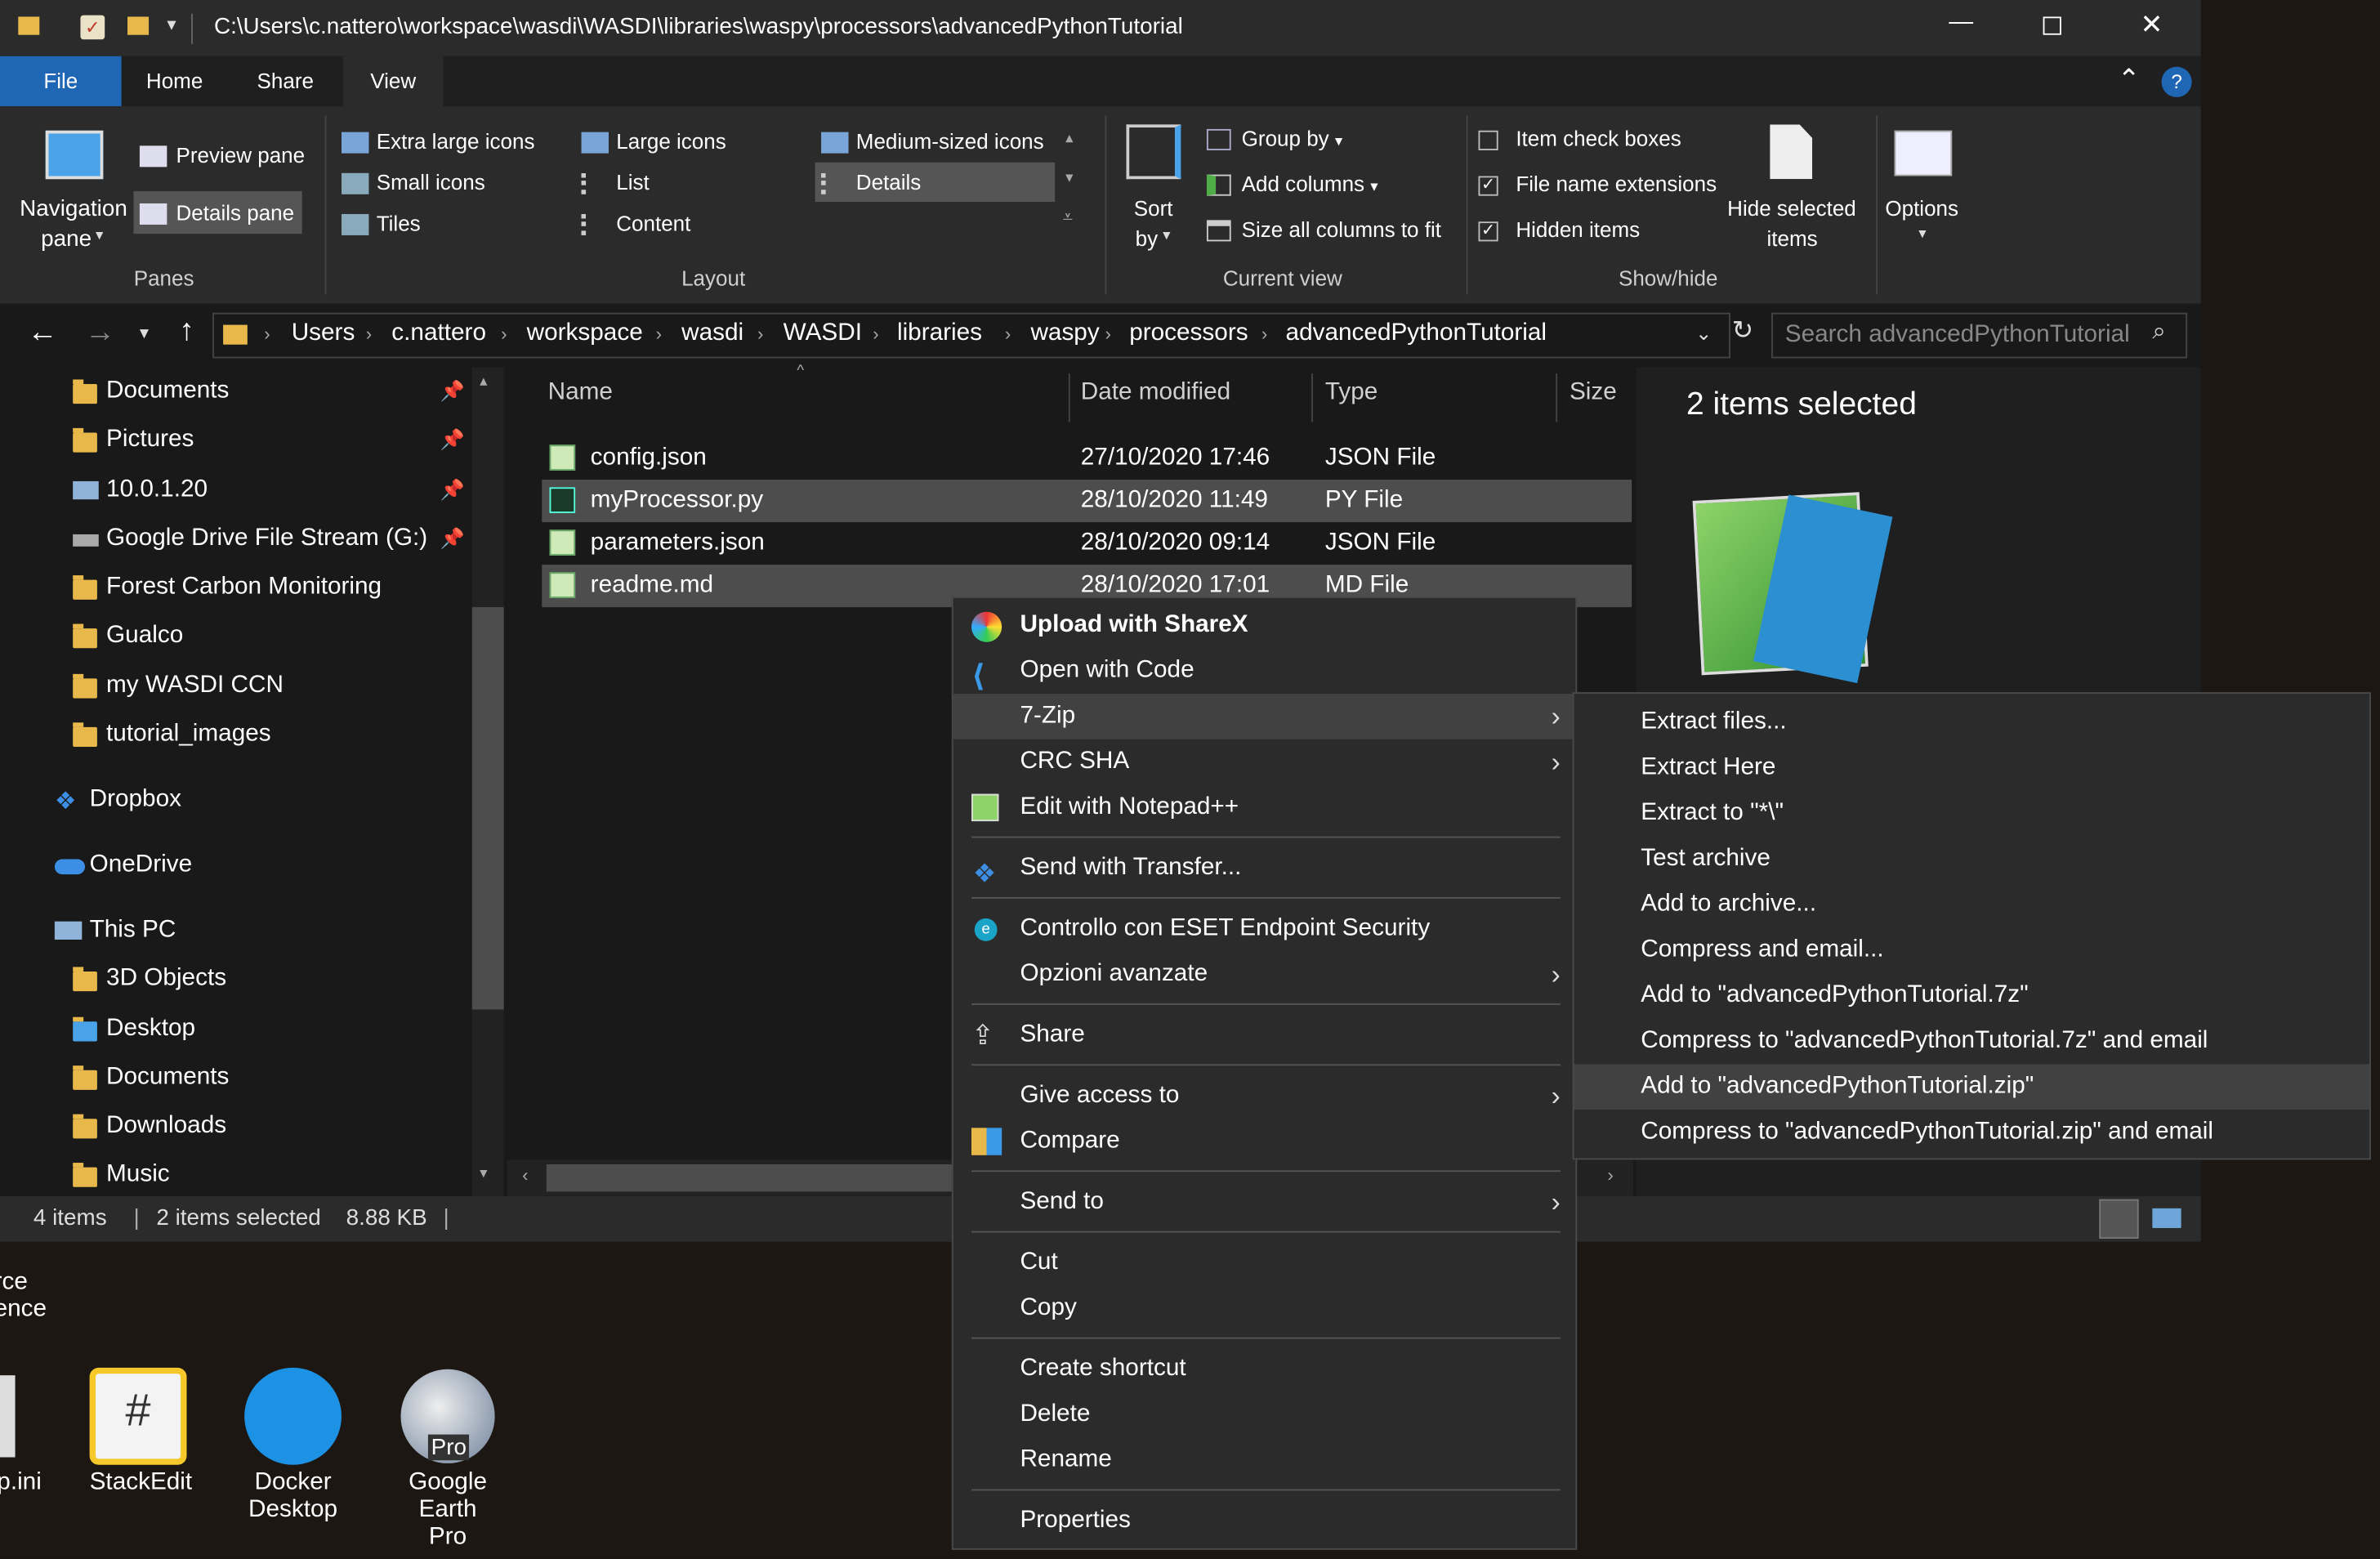 The height and width of the screenshot is (1559, 2380). Describe the element at coordinates (1961, 22) in the screenshot. I see `minimize-button: —` at that location.